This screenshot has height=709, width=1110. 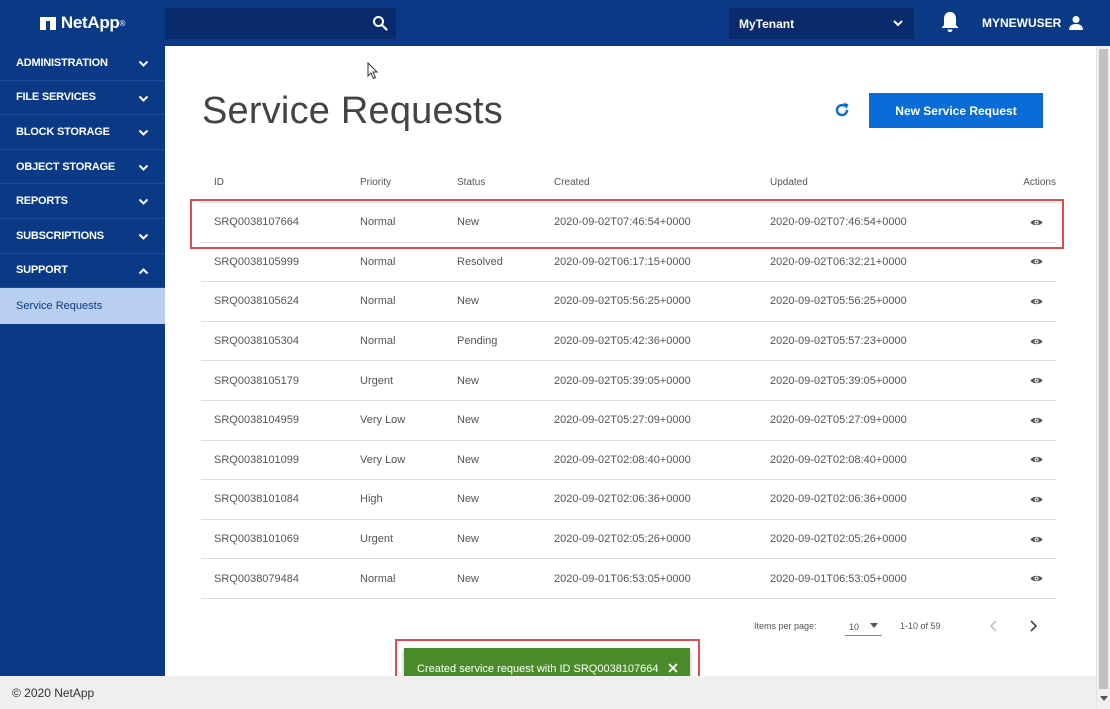 I want to click on sidebar-subitem-service-requests: Service Requests, so click(x=82, y=306).